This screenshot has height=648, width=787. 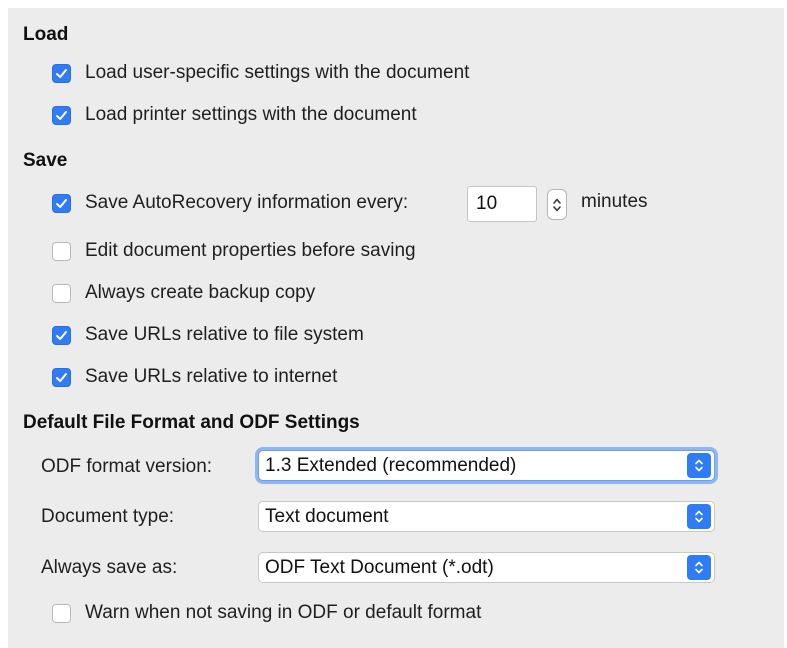 I want to click on edit-properties-label: Edit document properties before saving, so click(x=250, y=250).